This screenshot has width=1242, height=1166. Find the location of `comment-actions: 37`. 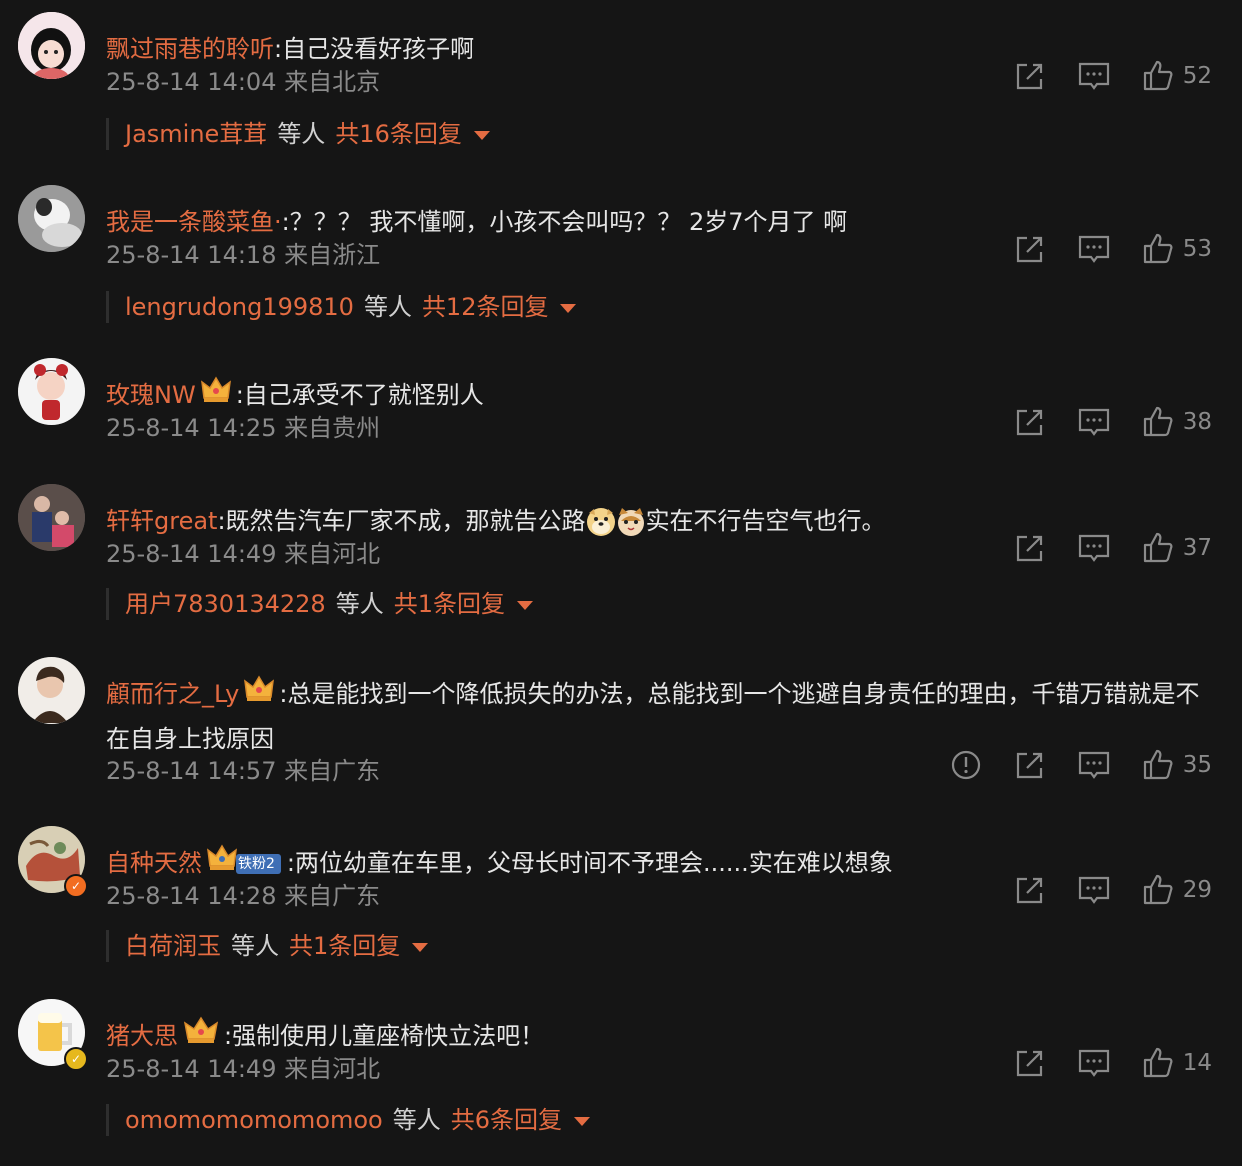

comment-actions: 37 is located at coordinates (1097, 548).